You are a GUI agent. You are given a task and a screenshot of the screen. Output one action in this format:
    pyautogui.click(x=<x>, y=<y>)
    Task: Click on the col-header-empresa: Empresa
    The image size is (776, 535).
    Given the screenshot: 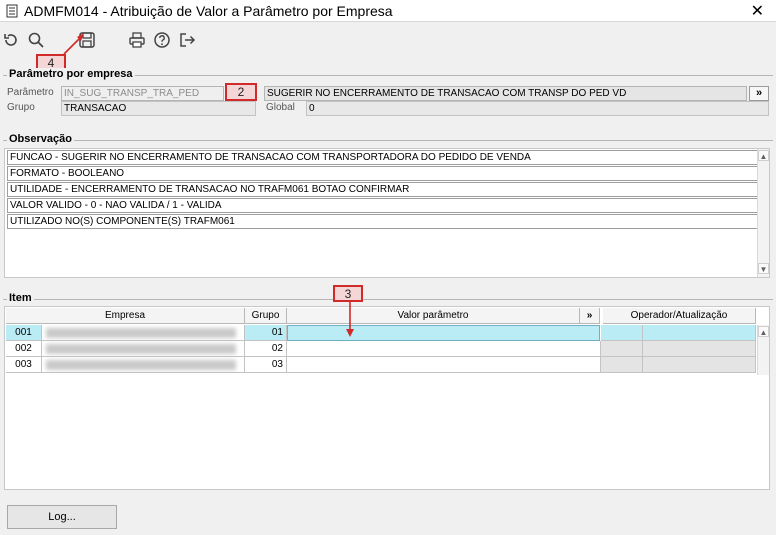 What is the action you would take?
    pyautogui.click(x=125, y=316)
    